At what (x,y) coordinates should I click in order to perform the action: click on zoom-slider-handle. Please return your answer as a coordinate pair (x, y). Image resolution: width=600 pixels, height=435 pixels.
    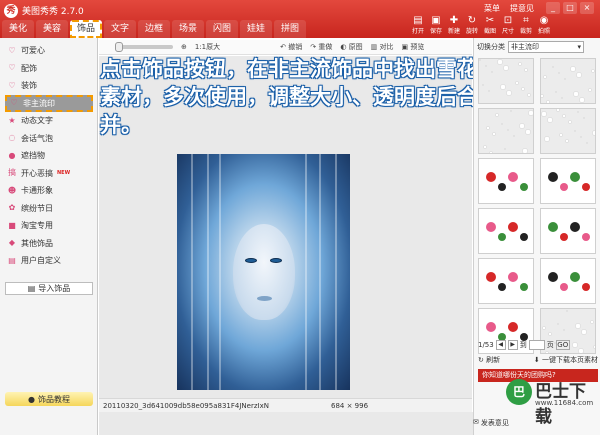
    Looking at the image, I should click on (119, 47).